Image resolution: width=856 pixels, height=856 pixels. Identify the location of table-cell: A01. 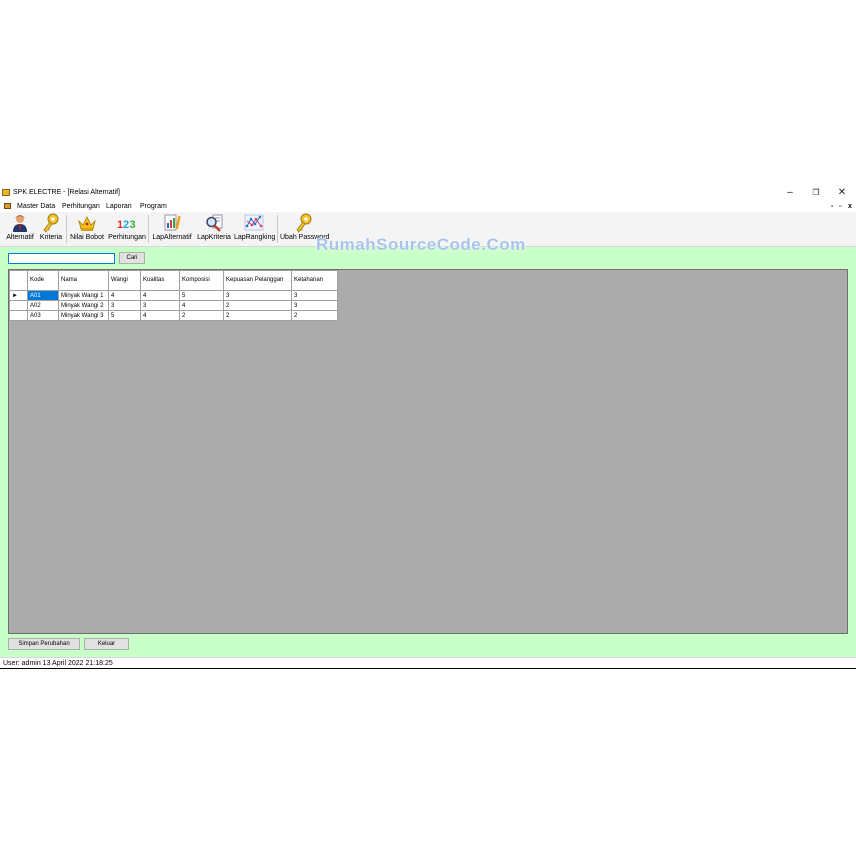
(43, 295).